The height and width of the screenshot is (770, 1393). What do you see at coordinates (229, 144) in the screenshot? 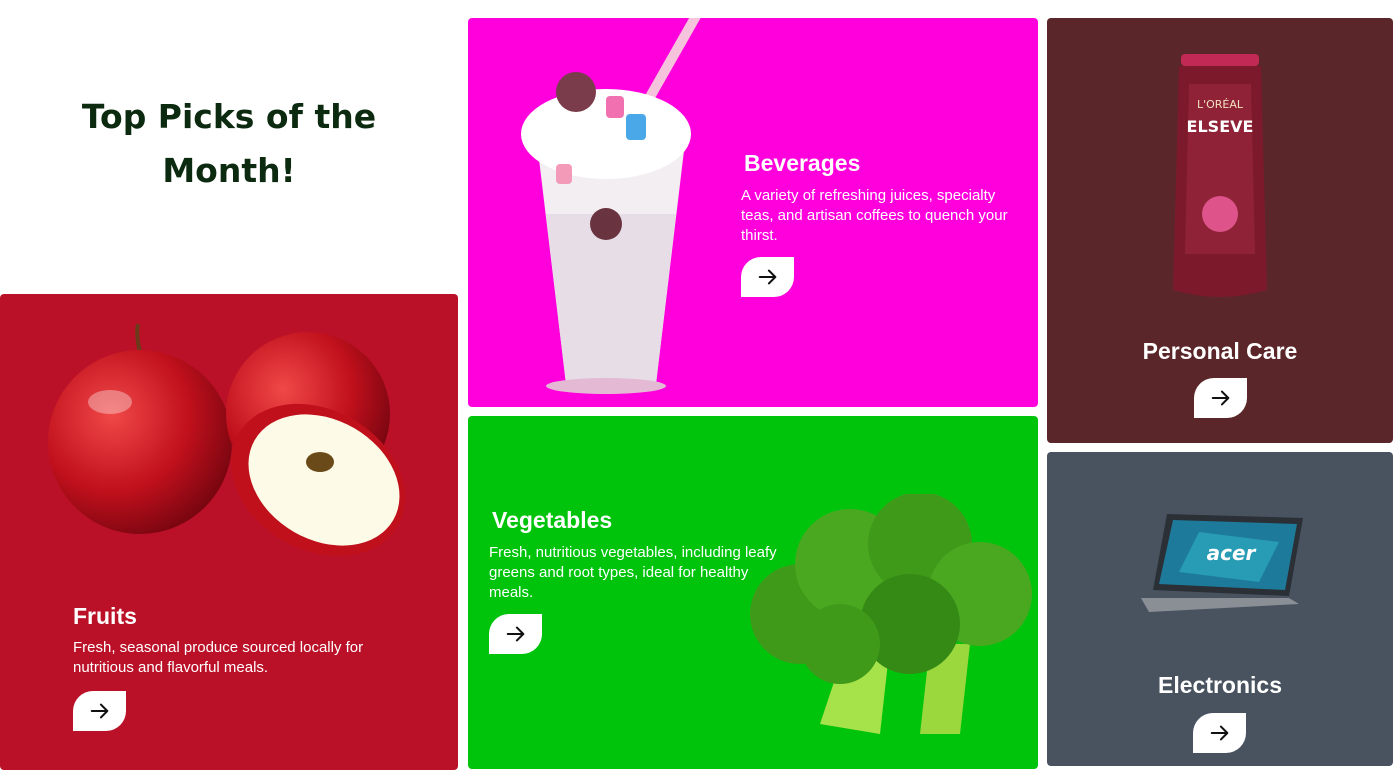
I see `section-heading: Top Picks of the Month!` at bounding box center [229, 144].